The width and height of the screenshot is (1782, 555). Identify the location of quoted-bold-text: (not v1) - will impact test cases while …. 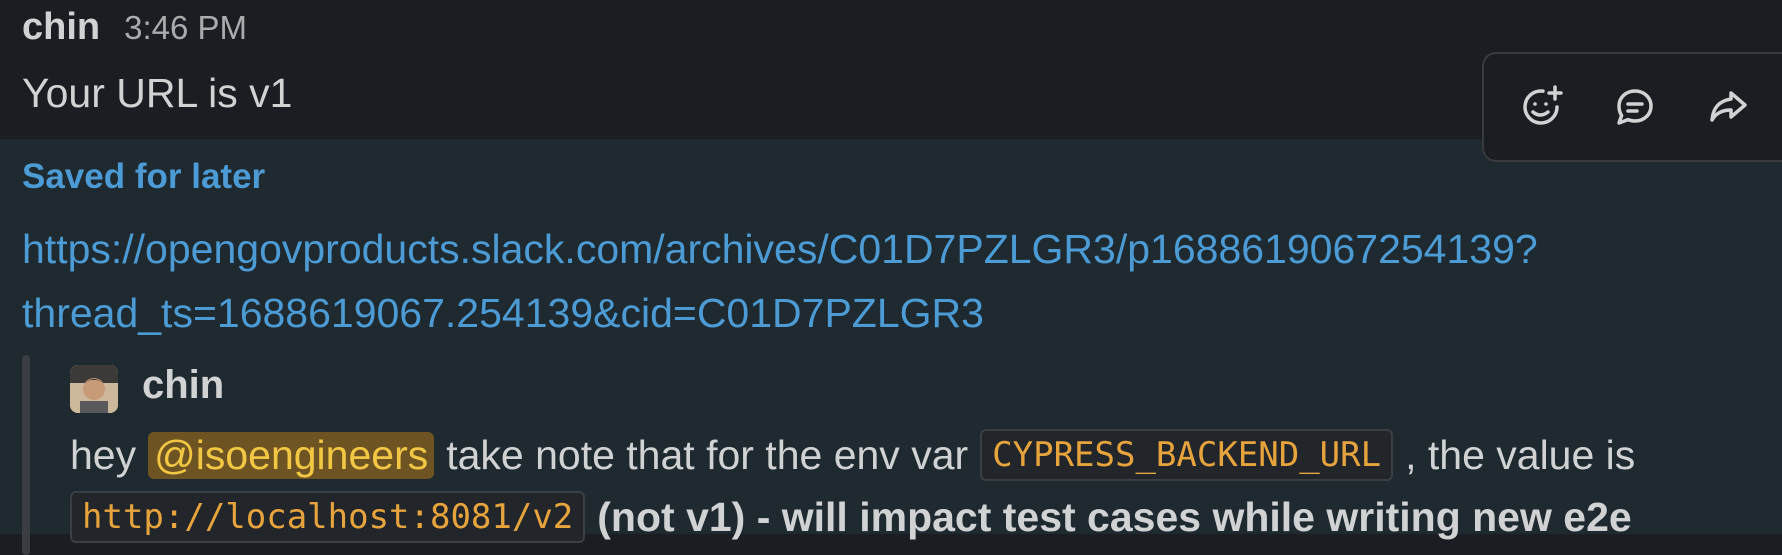
(1114, 516).